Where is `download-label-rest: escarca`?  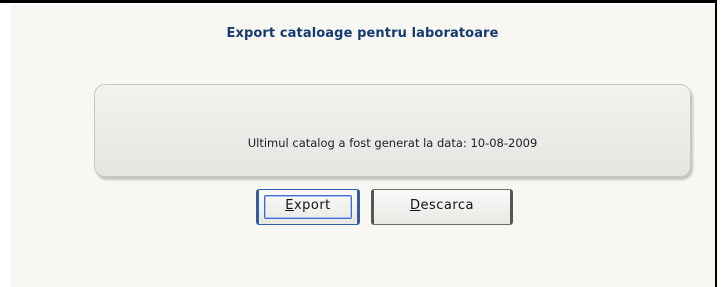 download-label-rest: escarca is located at coordinates (447, 205).